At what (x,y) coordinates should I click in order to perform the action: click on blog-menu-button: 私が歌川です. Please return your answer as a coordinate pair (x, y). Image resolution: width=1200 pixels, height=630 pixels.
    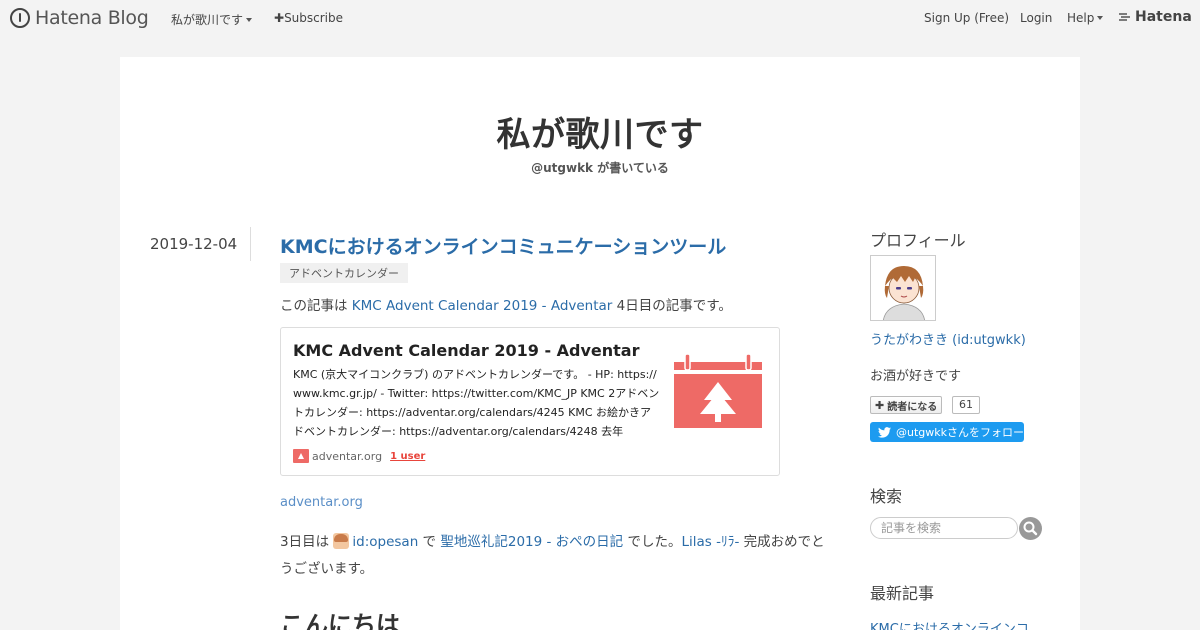
    Looking at the image, I should click on (212, 19).